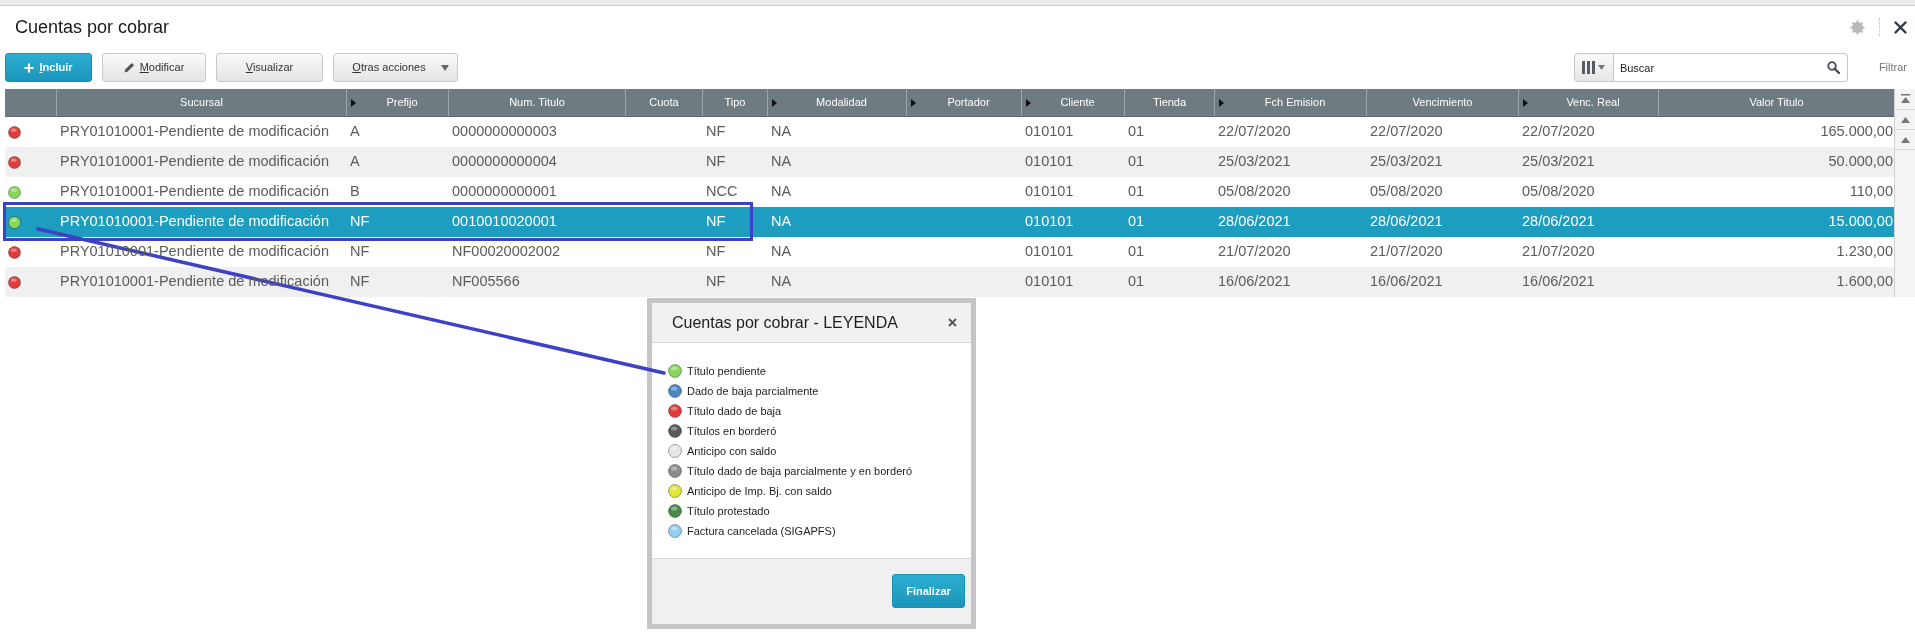  What do you see at coordinates (735, 102) in the screenshot?
I see `column-header: Tipo` at bounding box center [735, 102].